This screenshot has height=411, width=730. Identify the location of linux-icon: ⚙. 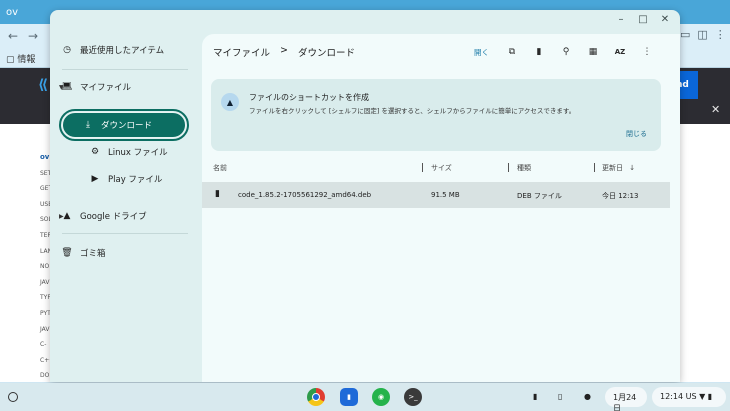
(95, 152).